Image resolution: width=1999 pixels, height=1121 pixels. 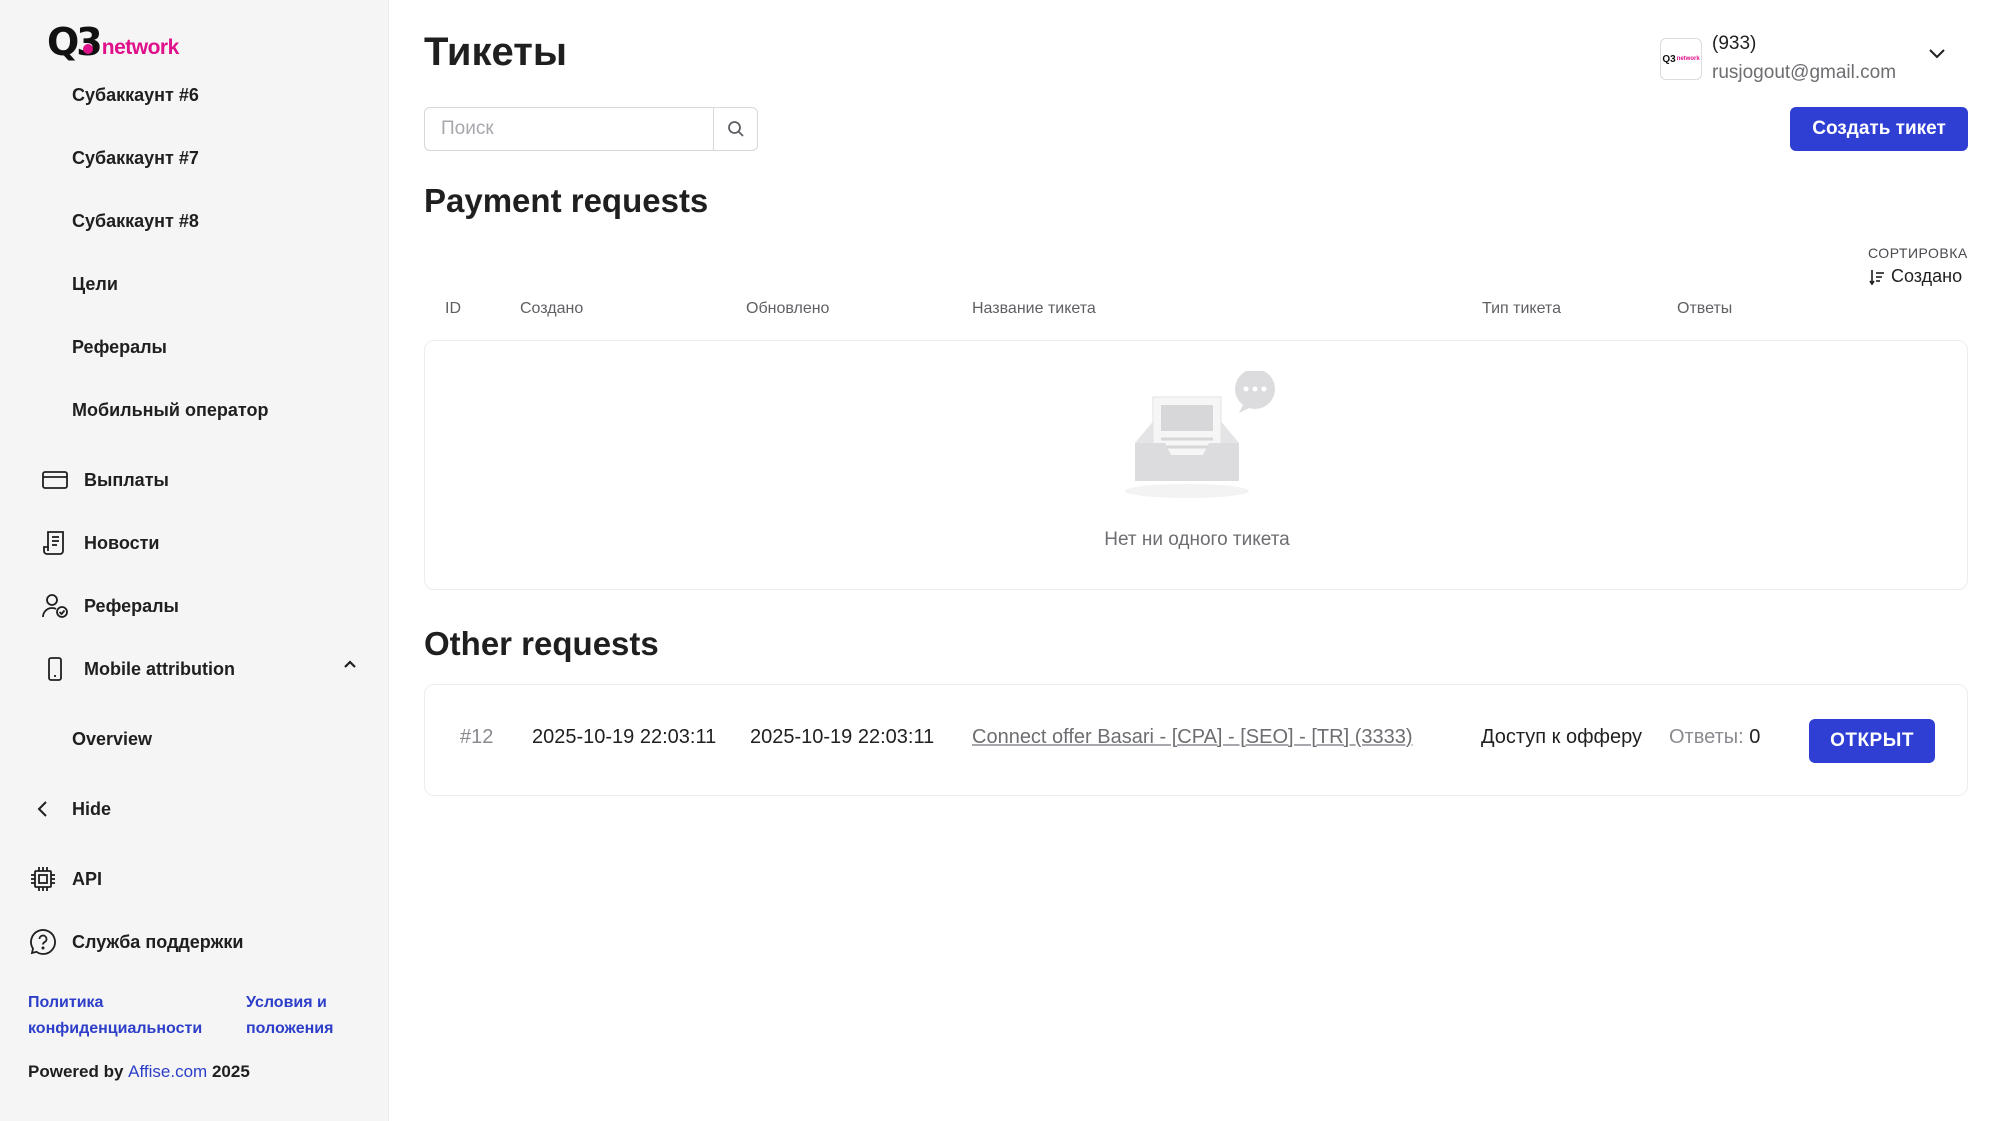 What do you see at coordinates (131, 605) in the screenshot?
I see `sidebar-item-label: Рефералы` at bounding box center [131, 605].